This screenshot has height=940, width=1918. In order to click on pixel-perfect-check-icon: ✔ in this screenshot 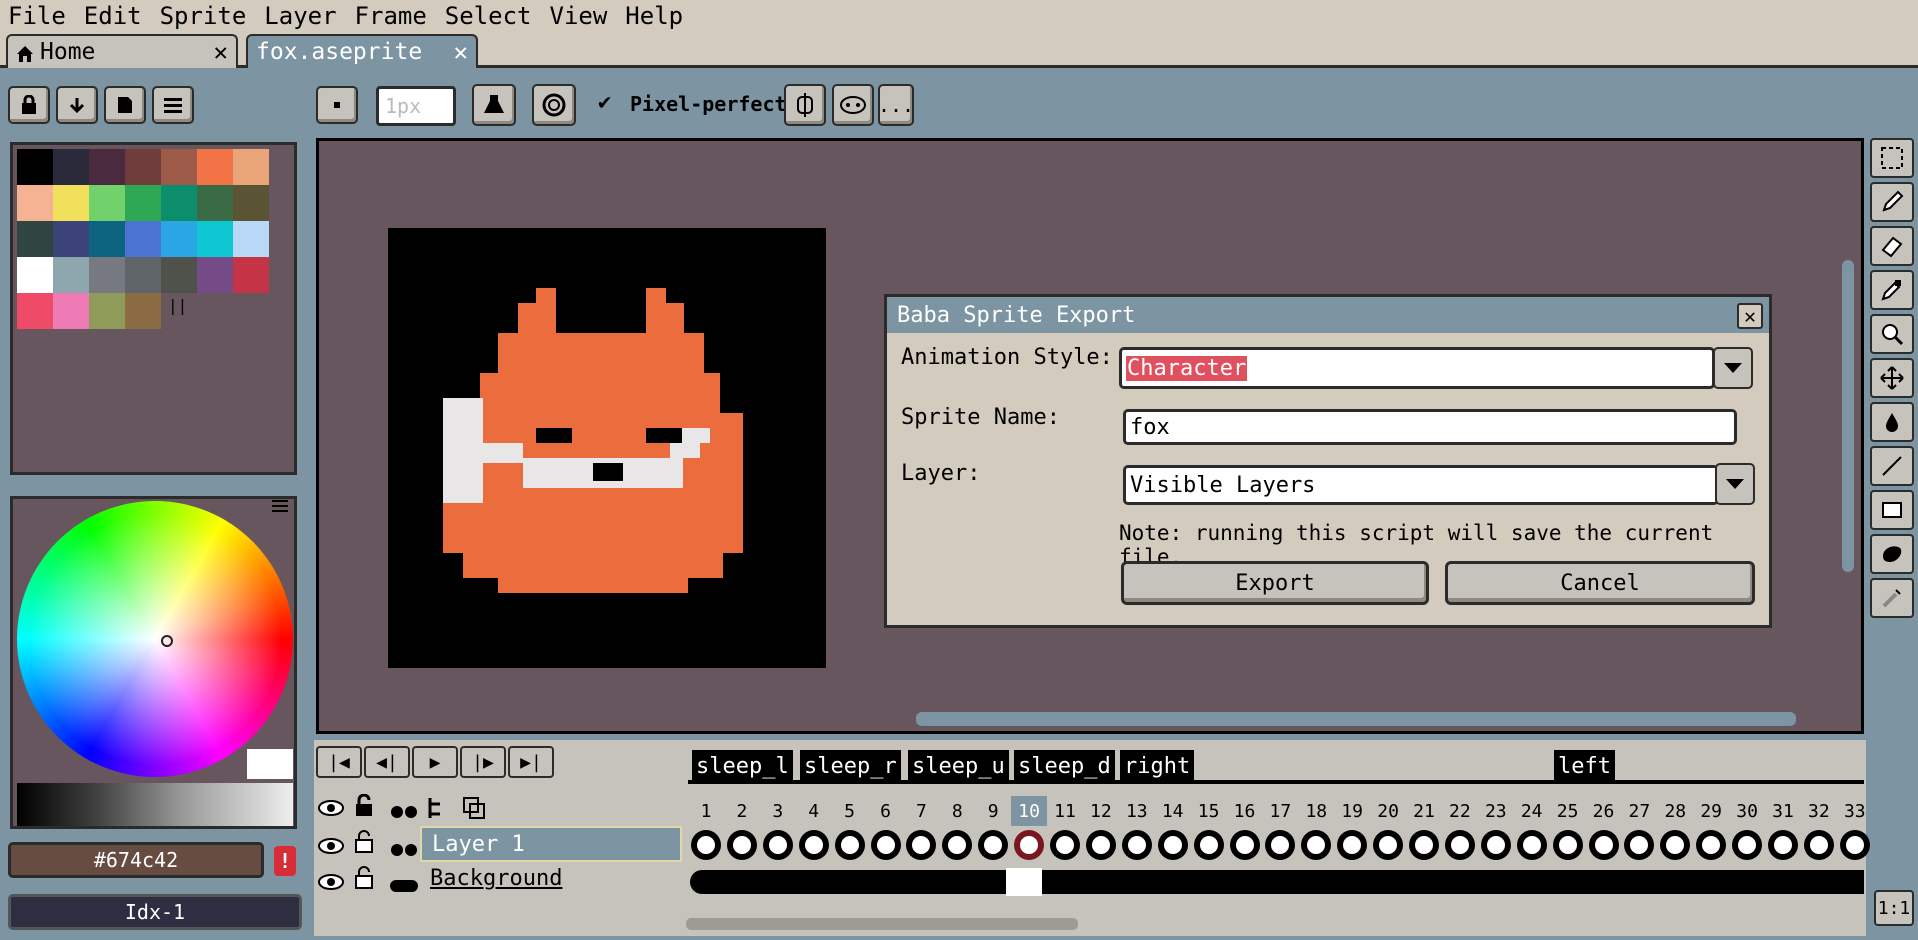, I will do `click(604, 102)`.